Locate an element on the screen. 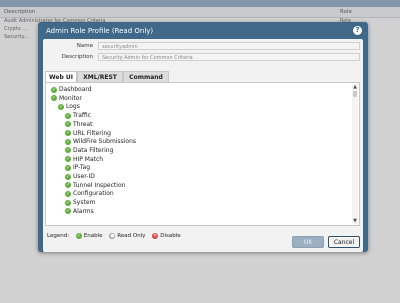  tree-item-label: Traffic is located at coordinates (82, 116).